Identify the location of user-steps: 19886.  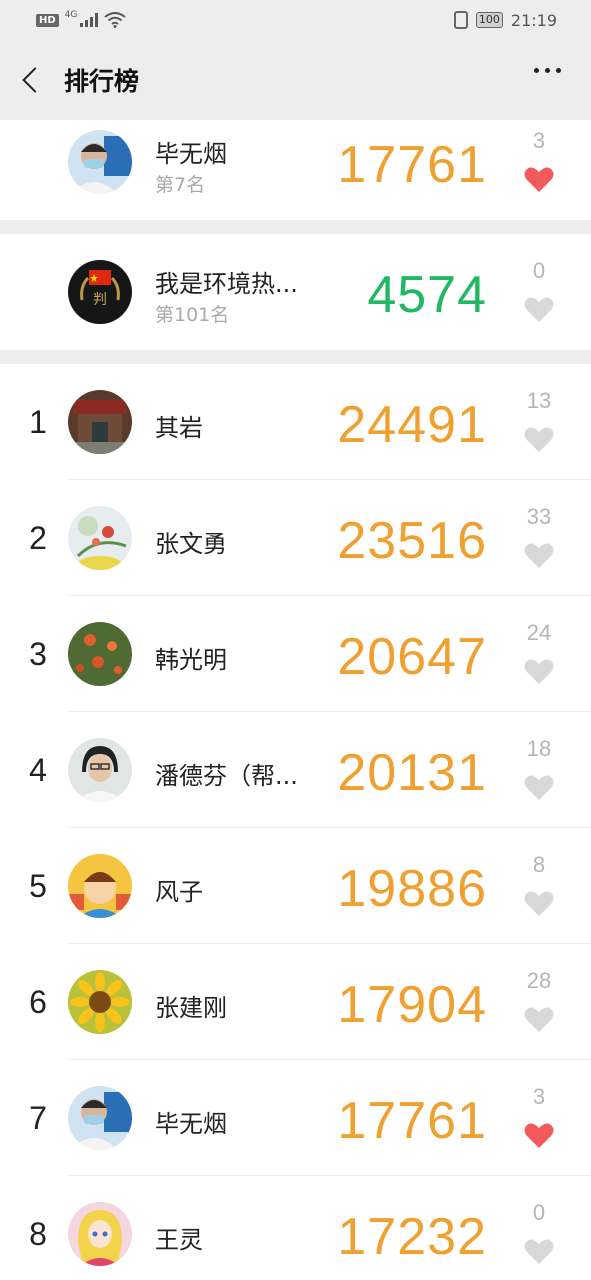
(412, 889).